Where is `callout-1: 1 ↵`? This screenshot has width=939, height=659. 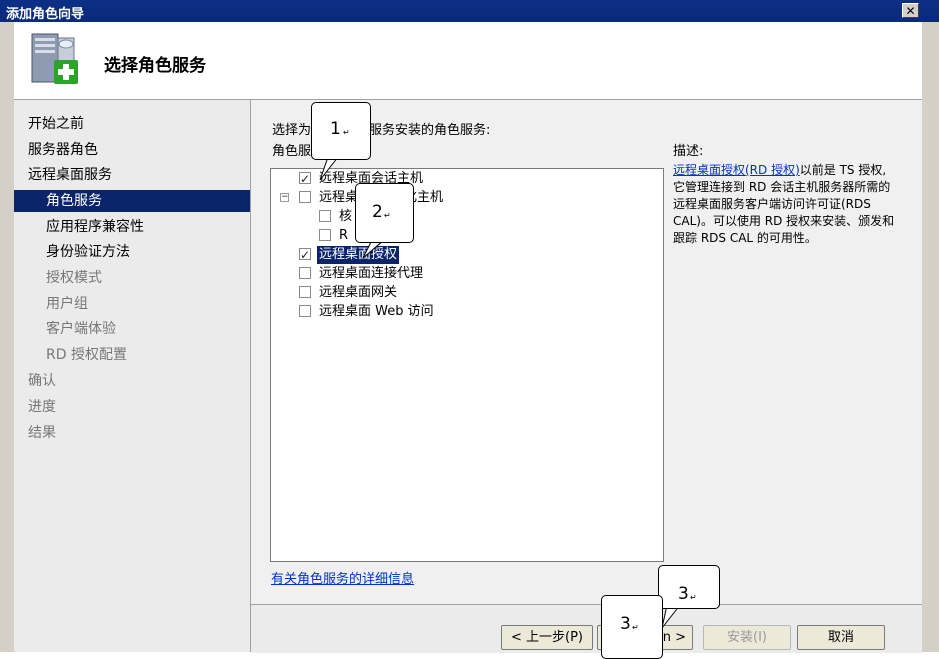
callout-1: 1 ↵ is located at coordinates (341, 131).